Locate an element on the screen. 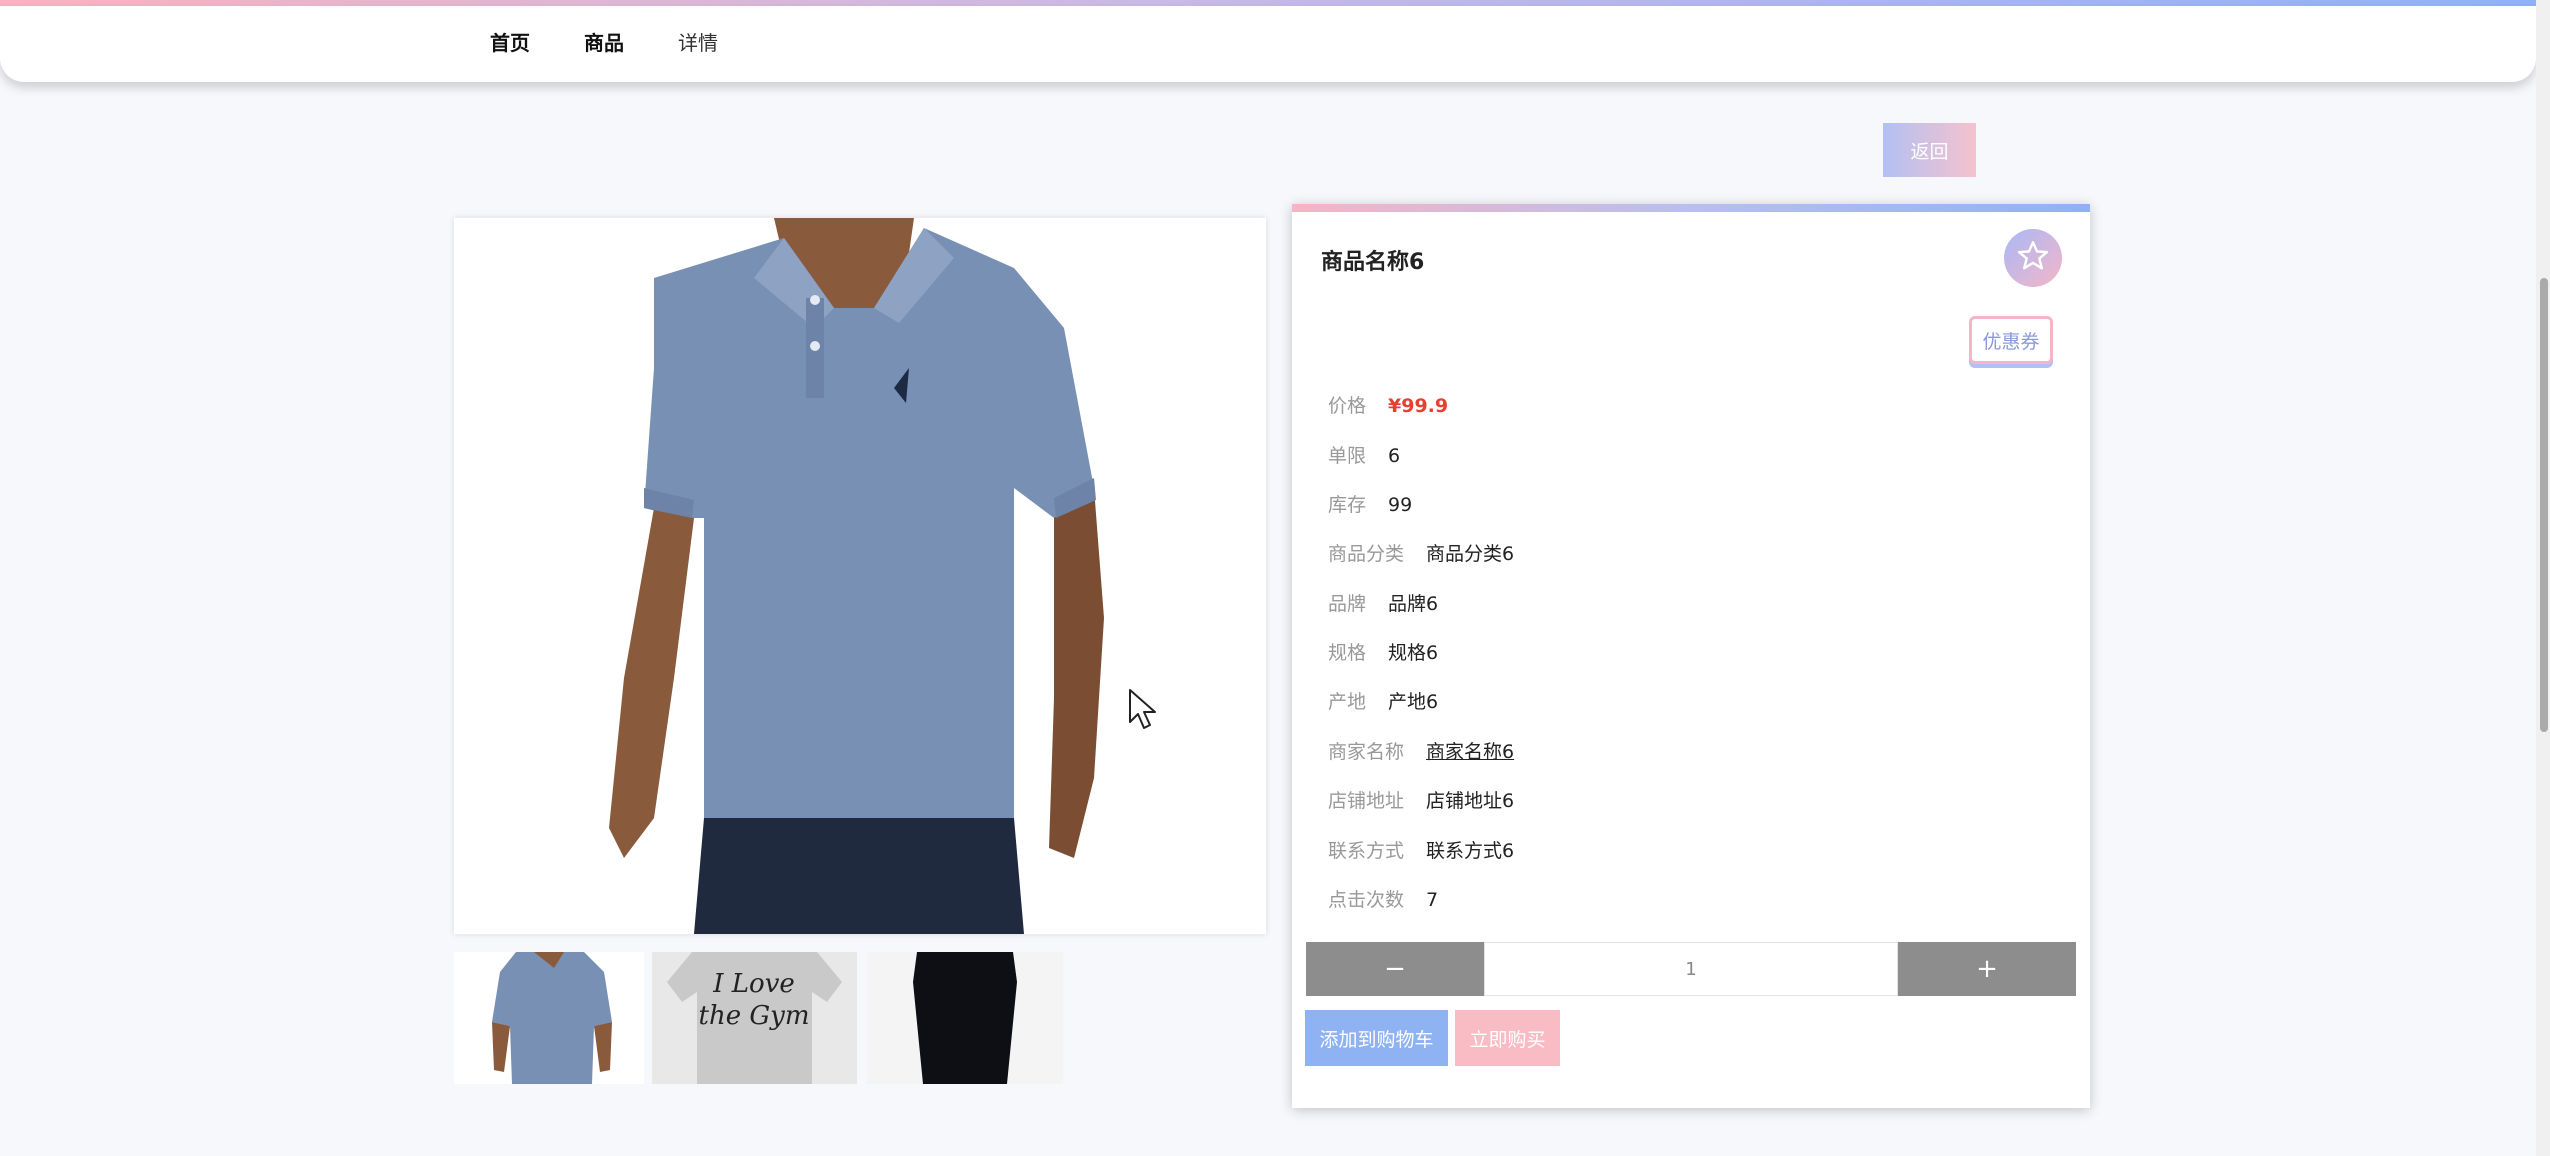  field-label: 品牌 is located at coordinates (1347, 604).